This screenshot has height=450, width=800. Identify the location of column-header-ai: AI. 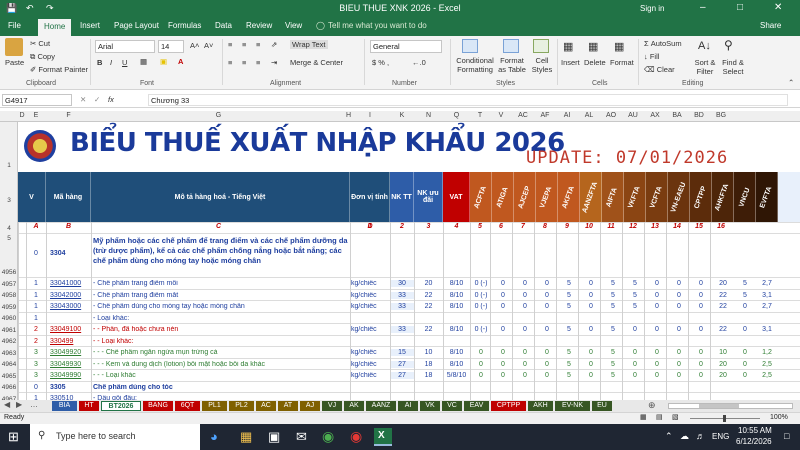
(567, 115).